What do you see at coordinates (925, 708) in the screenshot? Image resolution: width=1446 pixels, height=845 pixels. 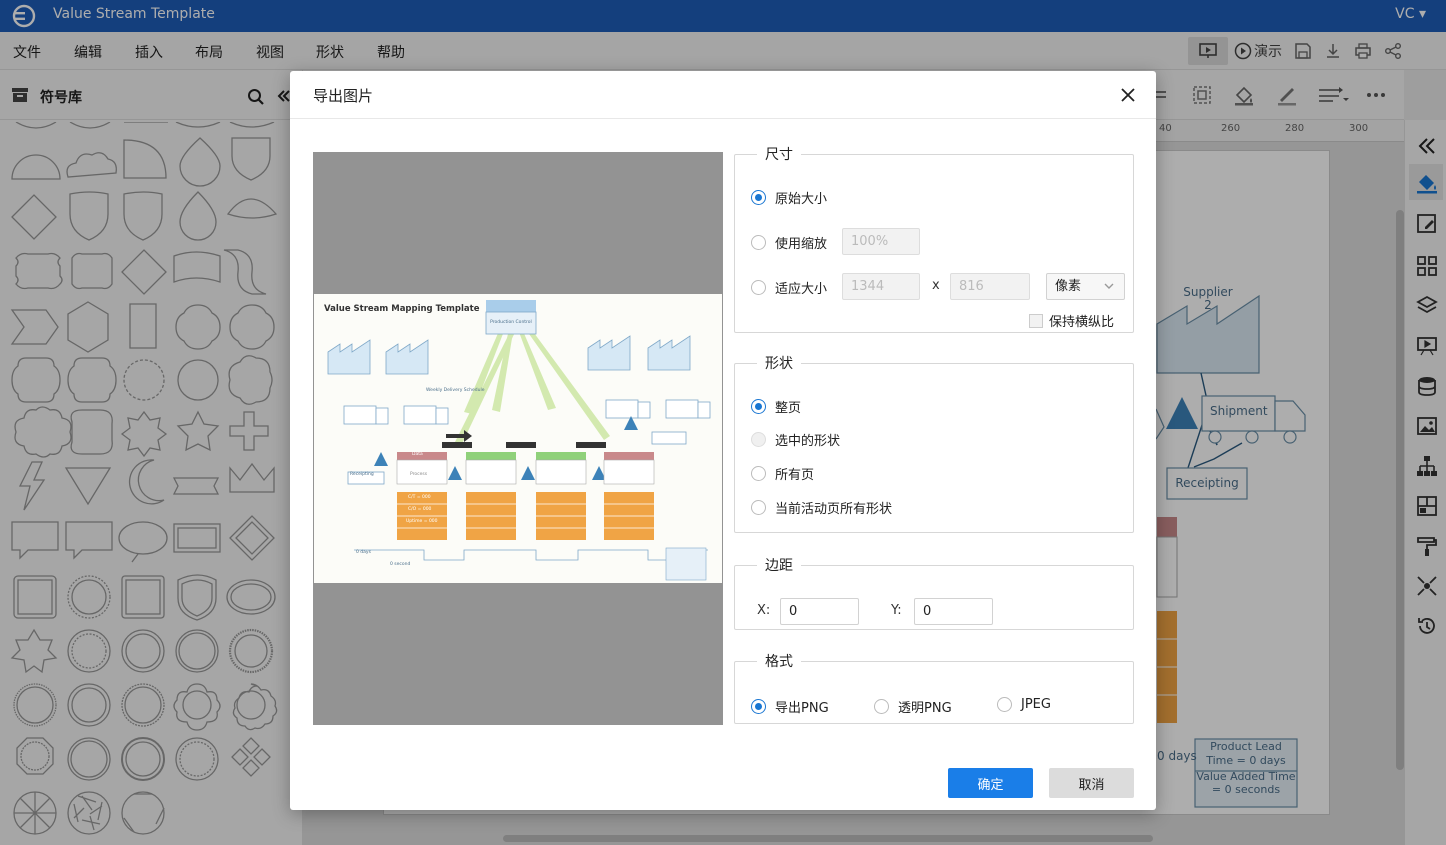 I see `transparent-png-label: 透明PNG` at bounding box center [925, 708].